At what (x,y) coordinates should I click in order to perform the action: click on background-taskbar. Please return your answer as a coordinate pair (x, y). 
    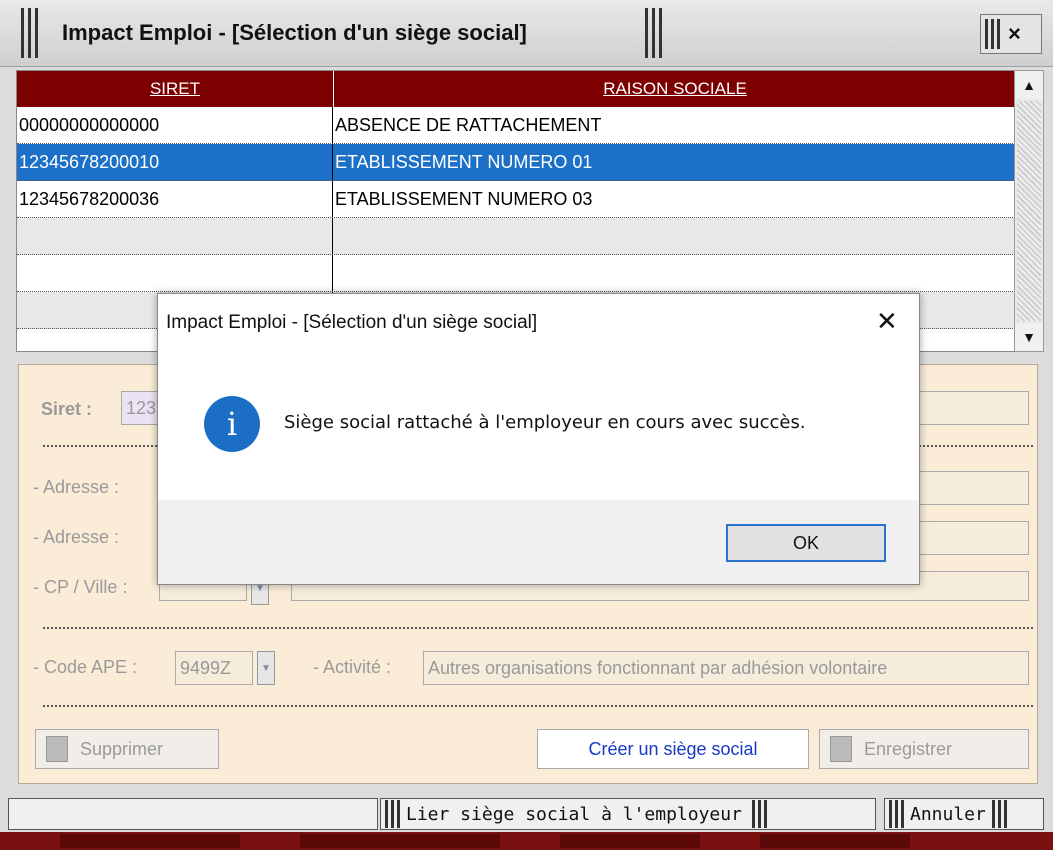
    Looking at the image, I should click on (526, 841).